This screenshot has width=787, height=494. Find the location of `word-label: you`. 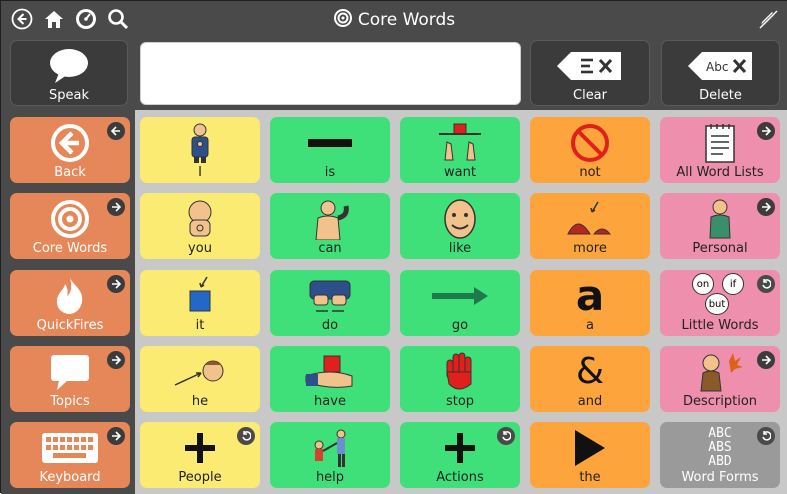

word-label: you is located at coordinates (200, 248).